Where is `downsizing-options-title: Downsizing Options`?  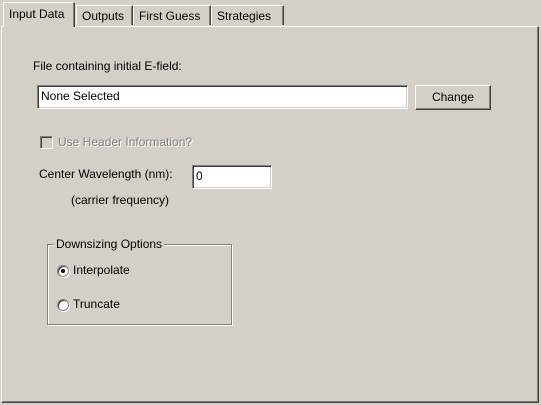
downsizing-options-title: Downsizing Options is located at coordinates (109, 244).